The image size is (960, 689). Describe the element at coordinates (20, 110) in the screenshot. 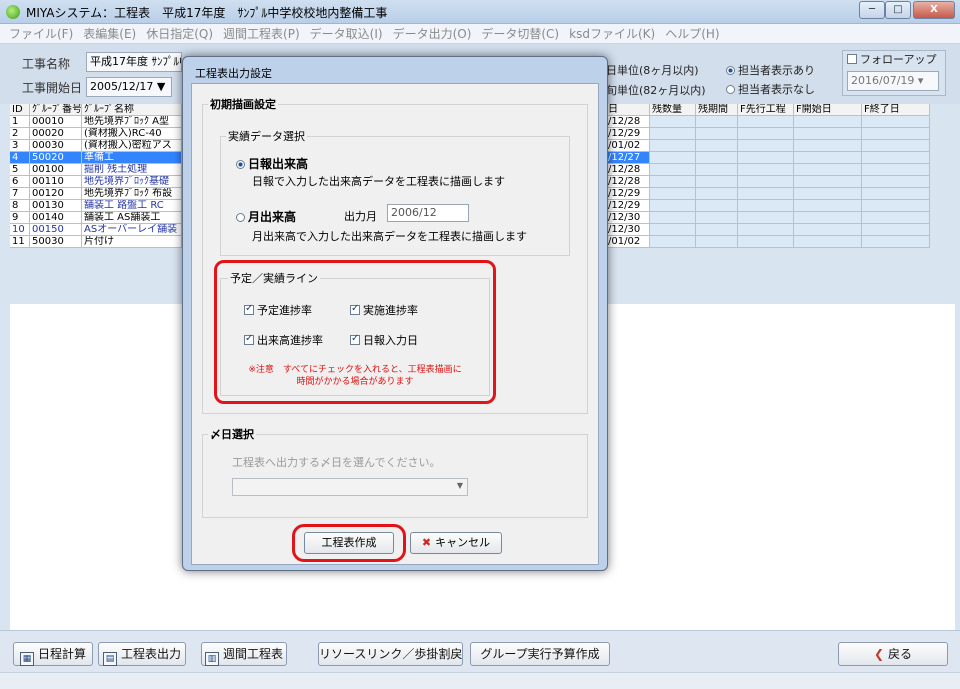

I see `col-id: ID` at that location.